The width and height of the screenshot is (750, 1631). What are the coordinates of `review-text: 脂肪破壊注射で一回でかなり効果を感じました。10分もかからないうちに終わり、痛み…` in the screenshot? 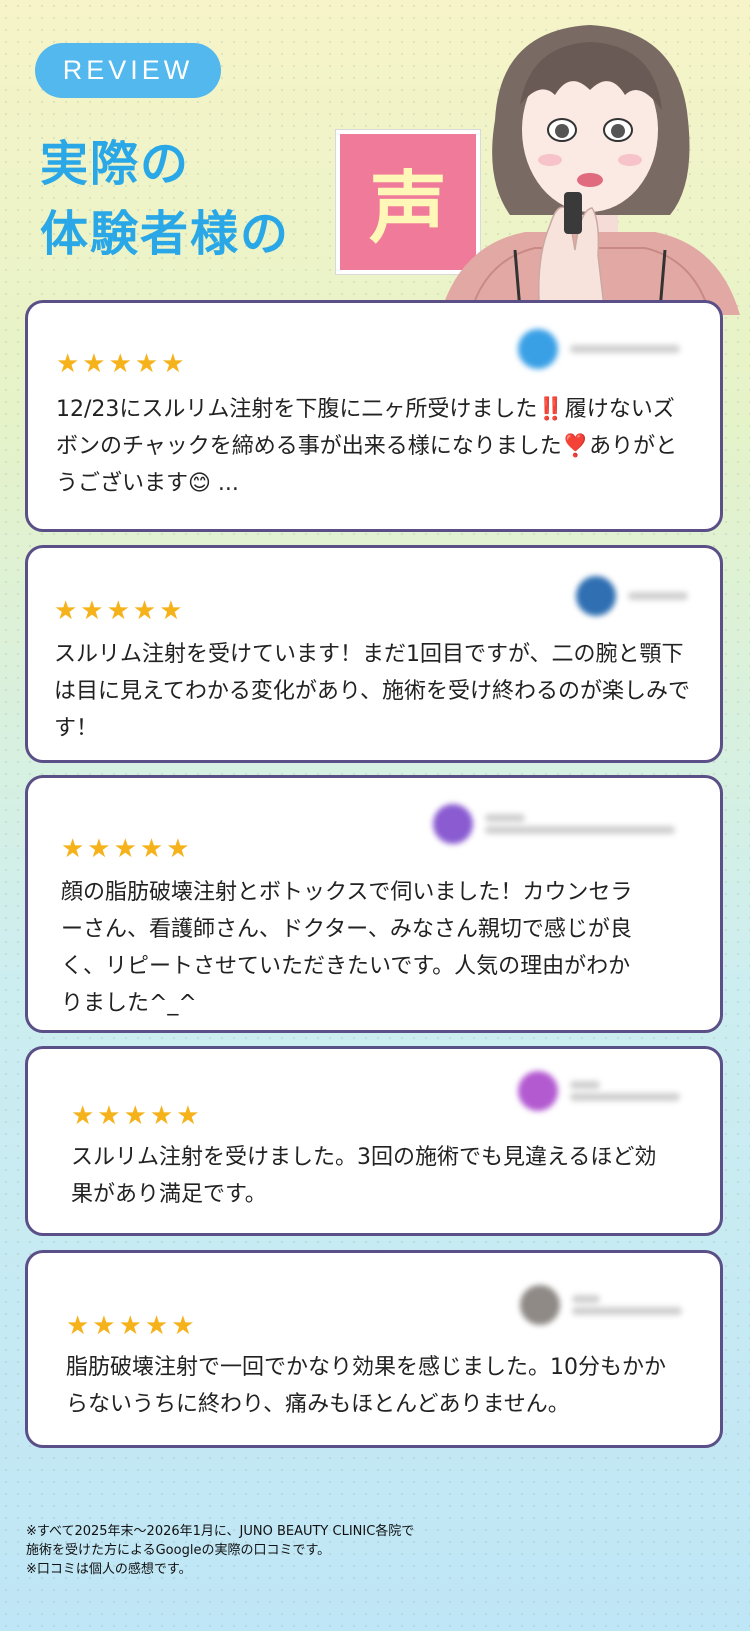 It's located at (366, 1386).